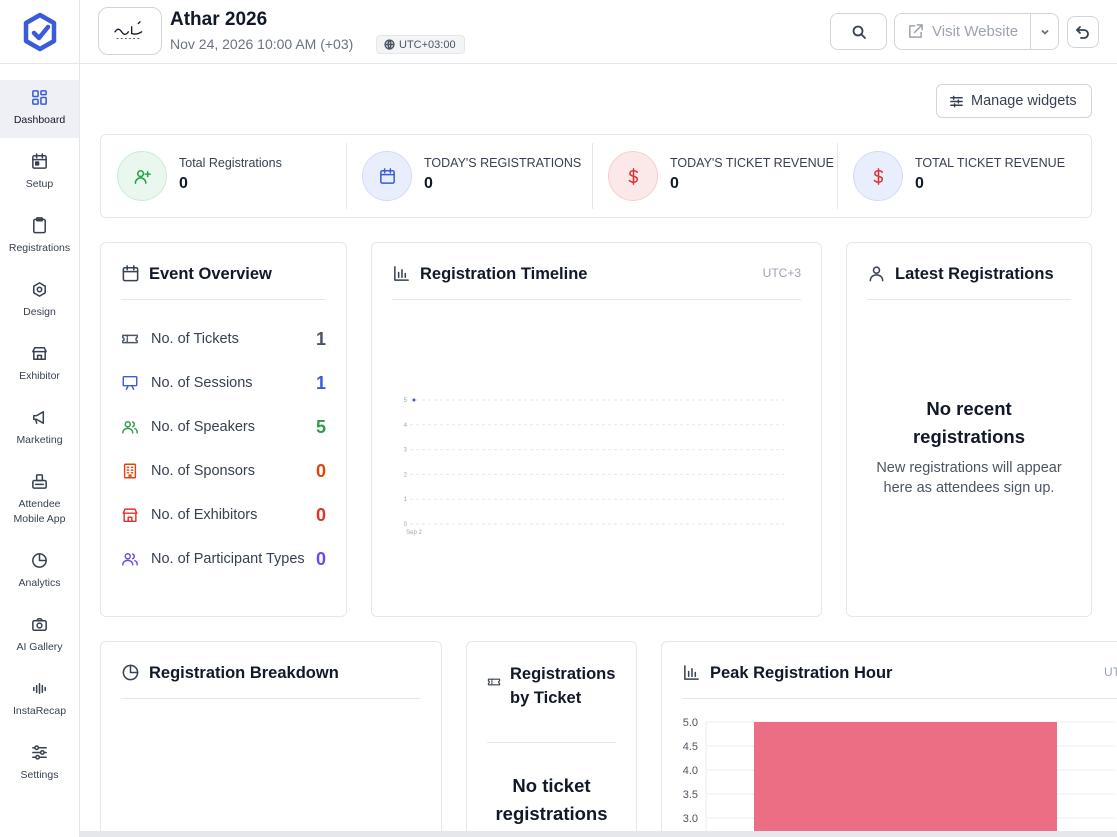 This screenshot has width=1117, height=837. What do you see at coordinates (39, 647) in the screenshot?
I see `sidebar-item-label: AI Gallery` at bounding box center [39, 647].